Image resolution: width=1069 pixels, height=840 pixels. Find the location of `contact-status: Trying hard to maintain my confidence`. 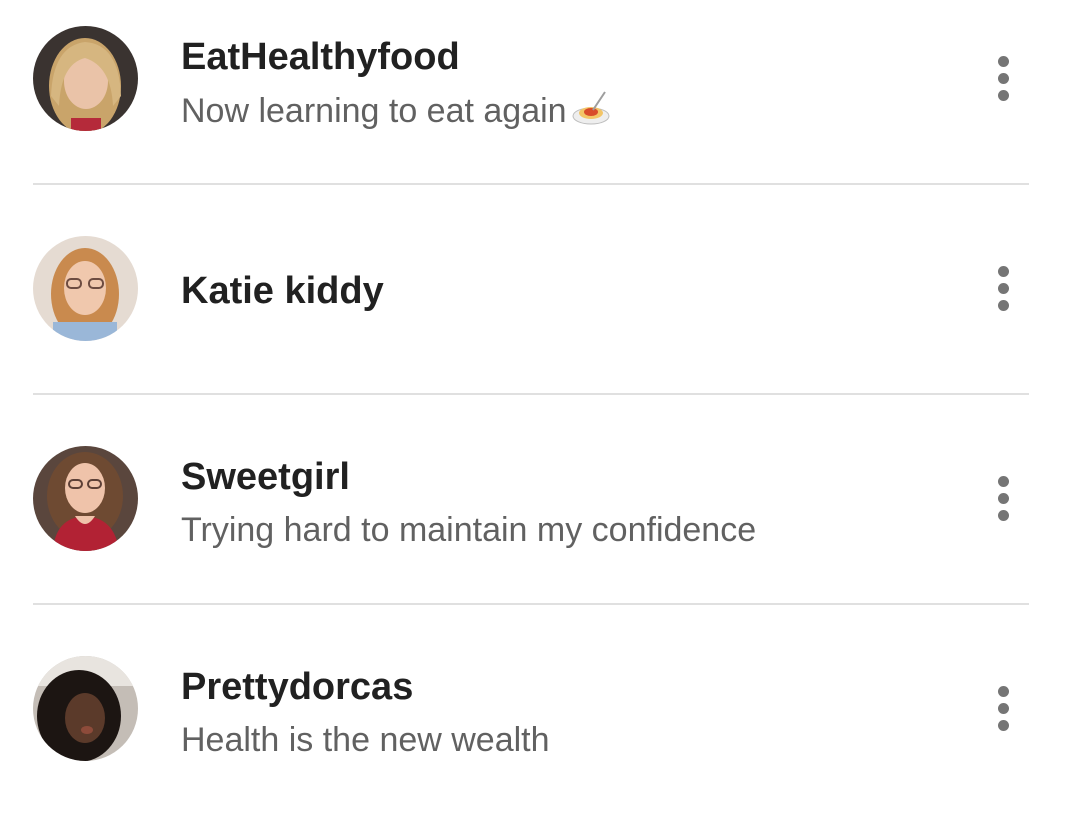

contact-status: Trying hard to maintain my confidence is located at coordinates (469, 530).